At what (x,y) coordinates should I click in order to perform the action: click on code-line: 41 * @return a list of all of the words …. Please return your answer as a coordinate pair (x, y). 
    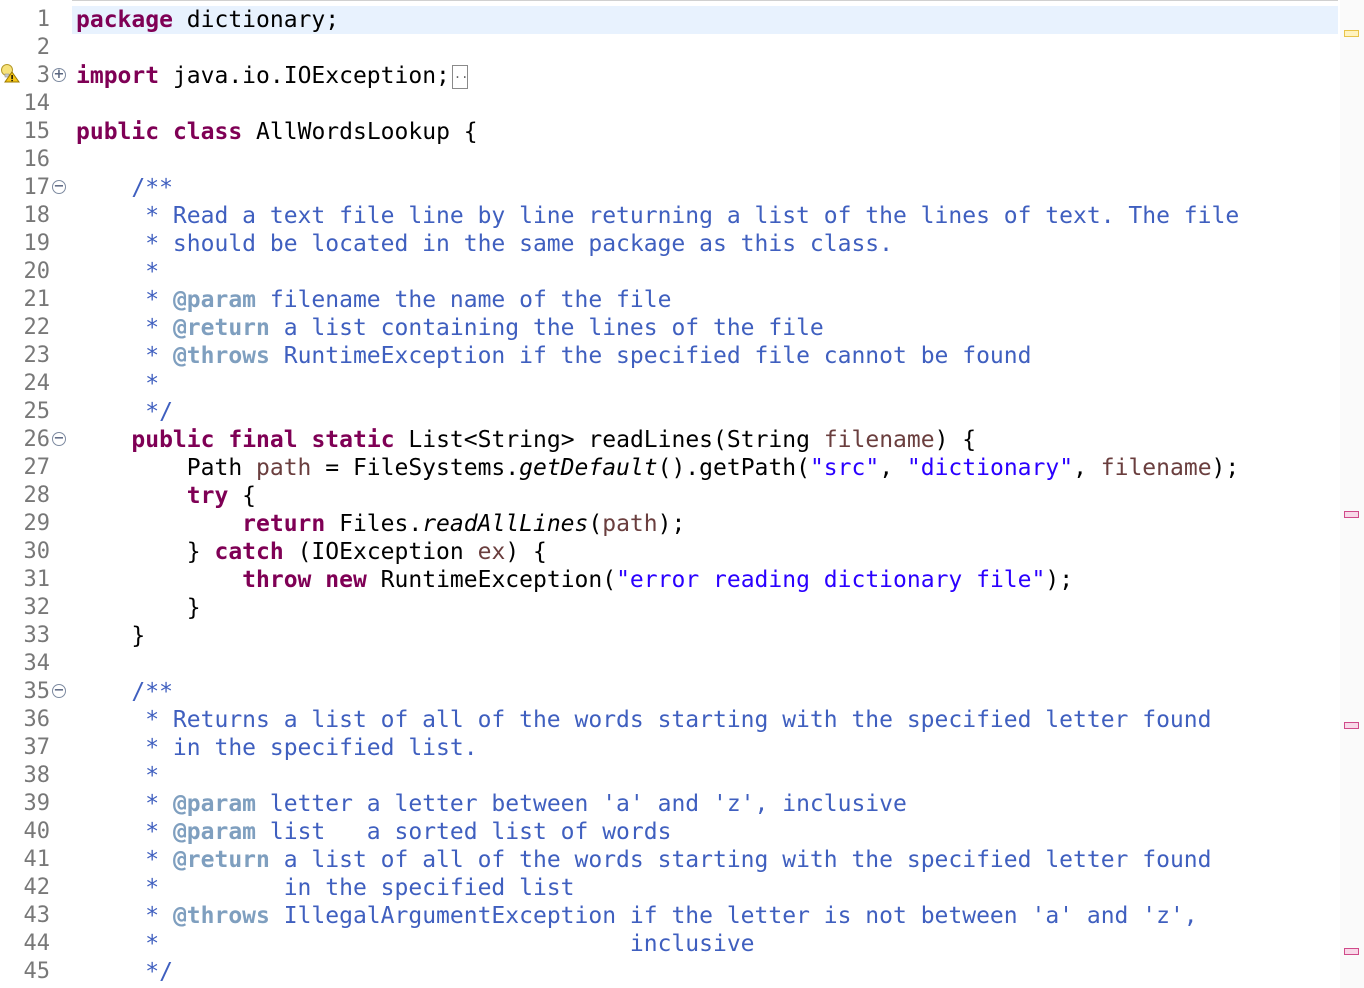
    Looking at the image, I should click on (670, 860).